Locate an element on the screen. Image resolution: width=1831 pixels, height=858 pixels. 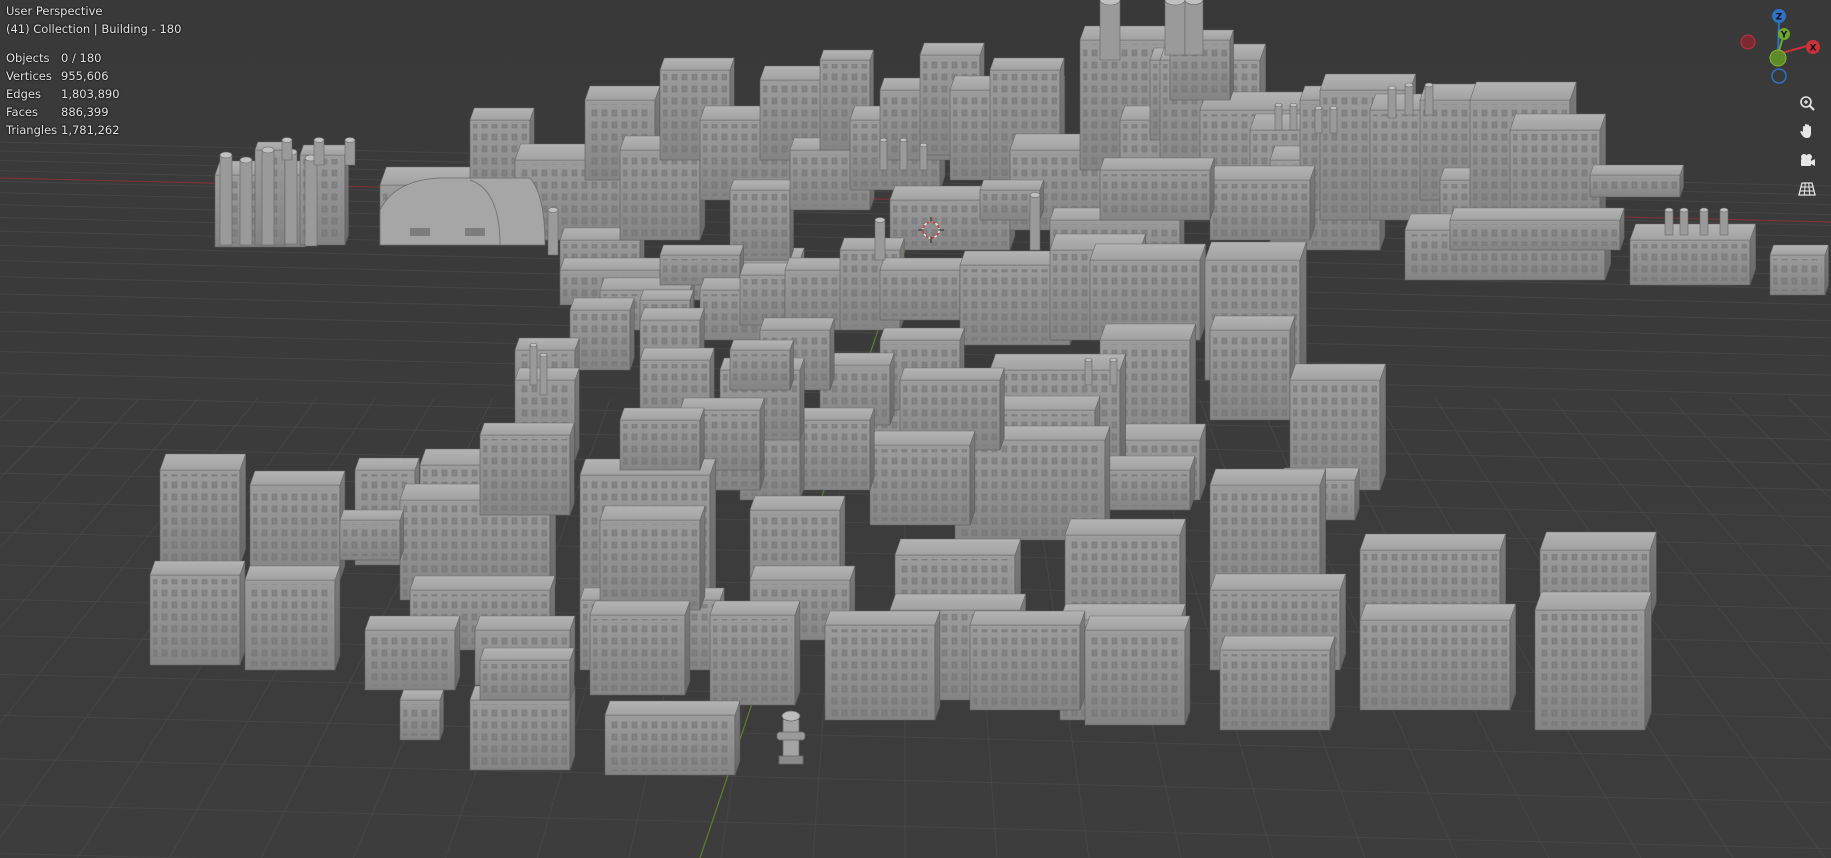
grid-icon is located at coordinates (1807, 189).